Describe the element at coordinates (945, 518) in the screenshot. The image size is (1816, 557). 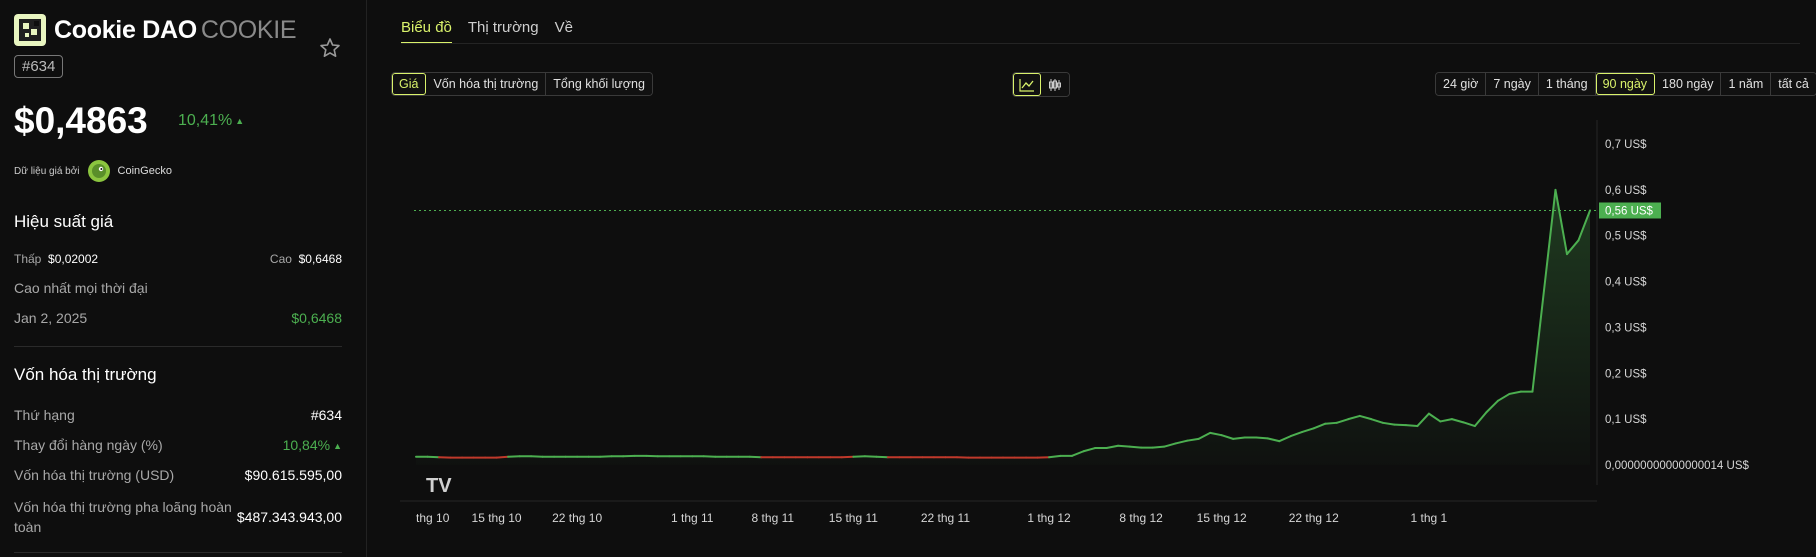
I see `x-tick-label: 22 thg 11` at that location.